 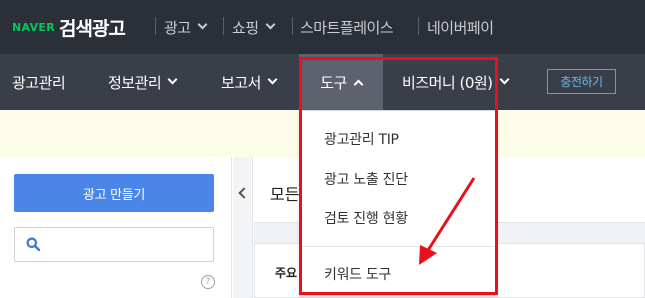 What do you see at coordinates (135, 82) in the screenshot?
I see `nav-info-management-label: 정보관리` at bounding box center [135, 82].